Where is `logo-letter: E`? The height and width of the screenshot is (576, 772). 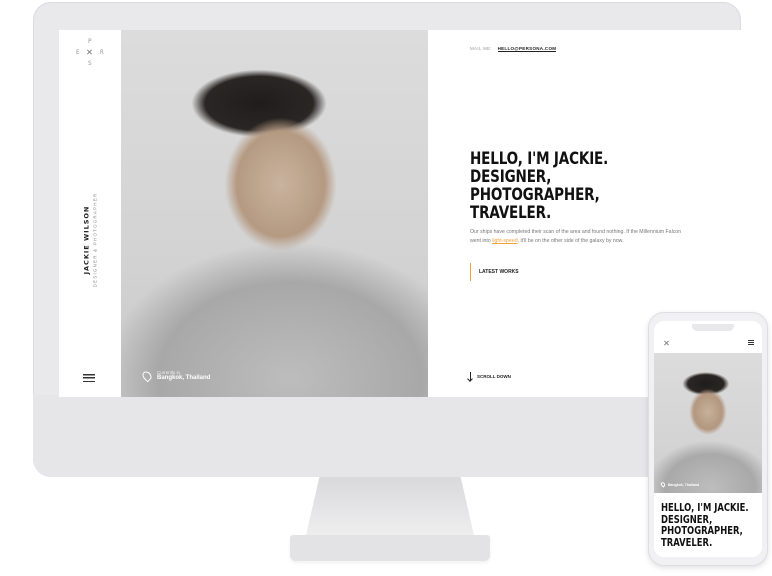
logo-letter: E is located at coordinates (78, 52).